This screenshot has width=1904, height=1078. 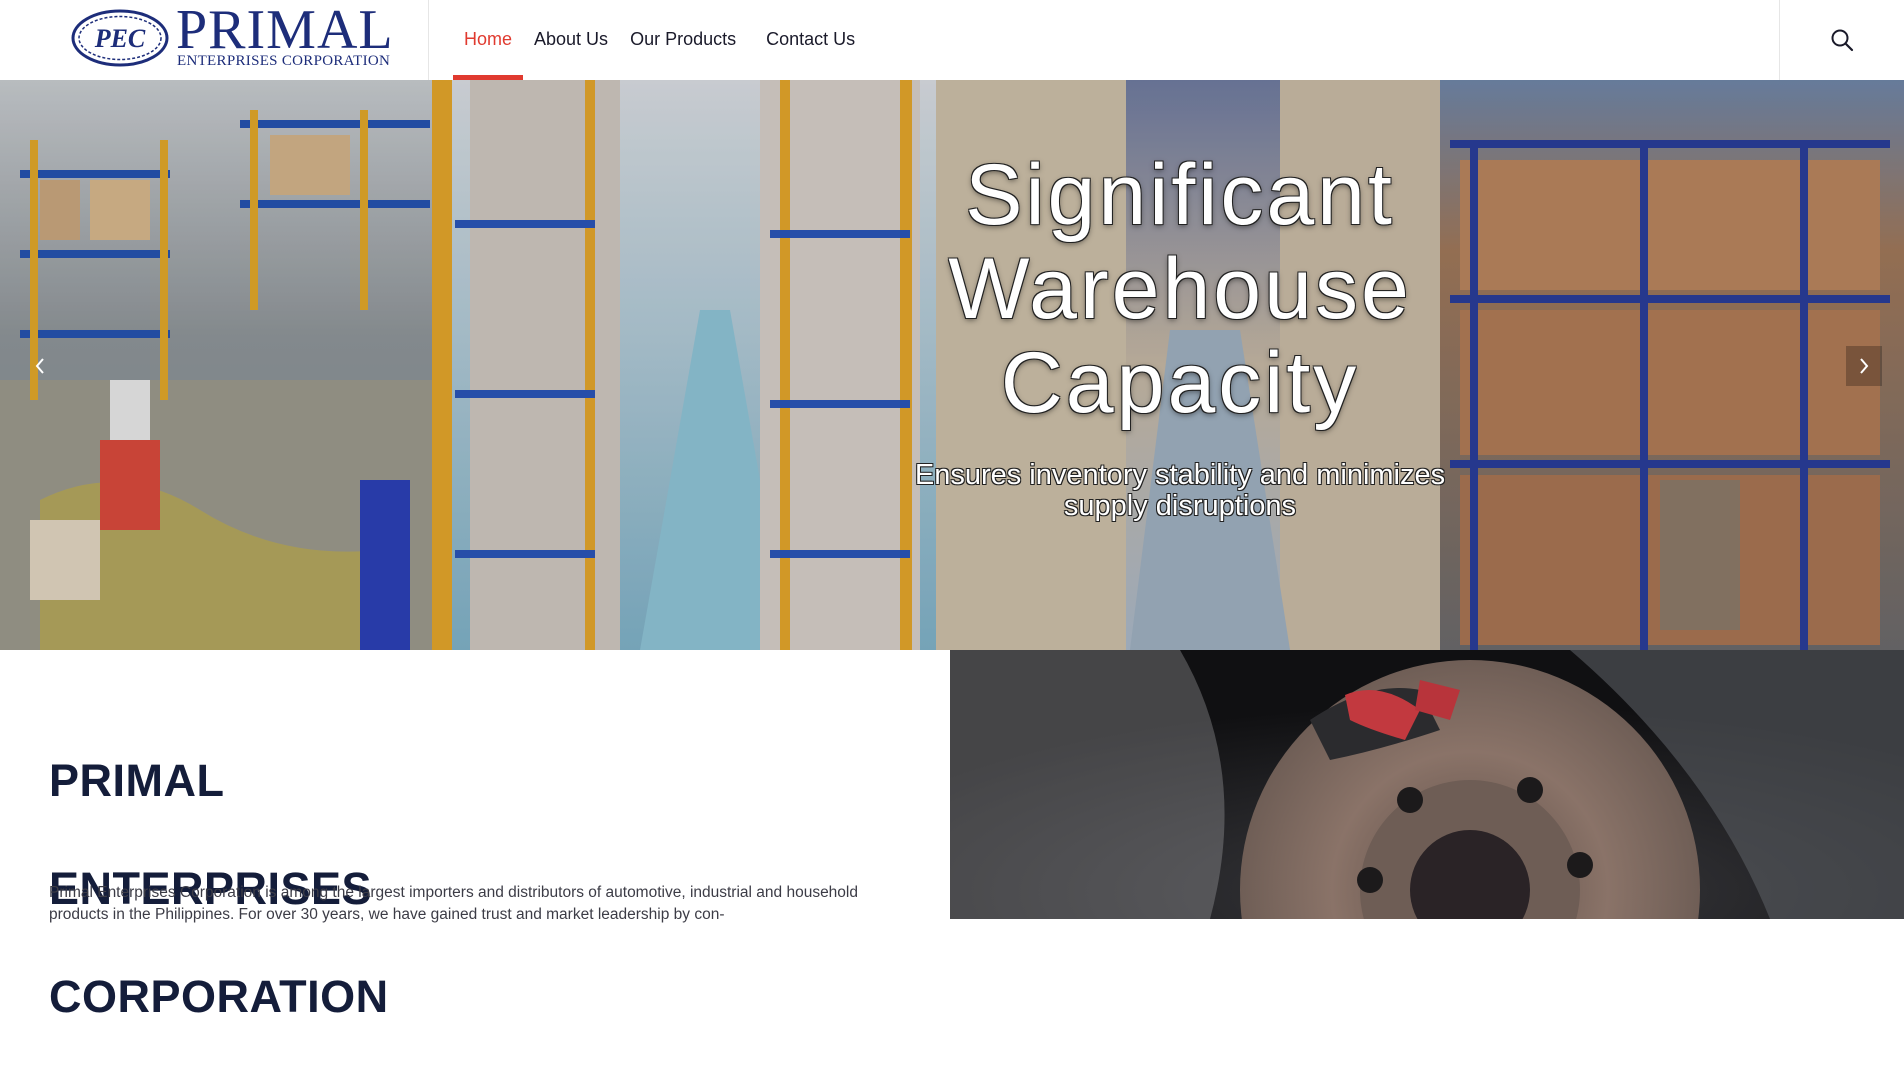 I want to click on hero-subtitle-line: supply disruptions, so click(x=1180, y=506).